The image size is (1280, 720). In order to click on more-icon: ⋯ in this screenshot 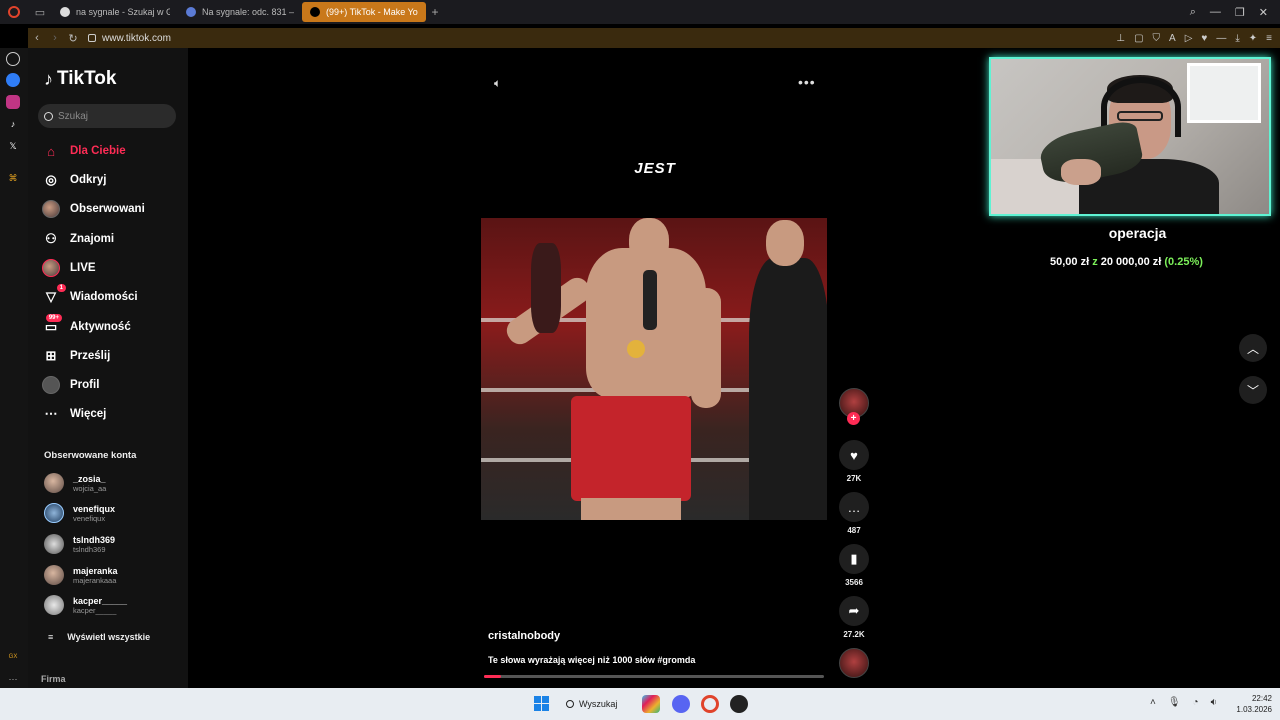, I will do `click(51, 413)`.